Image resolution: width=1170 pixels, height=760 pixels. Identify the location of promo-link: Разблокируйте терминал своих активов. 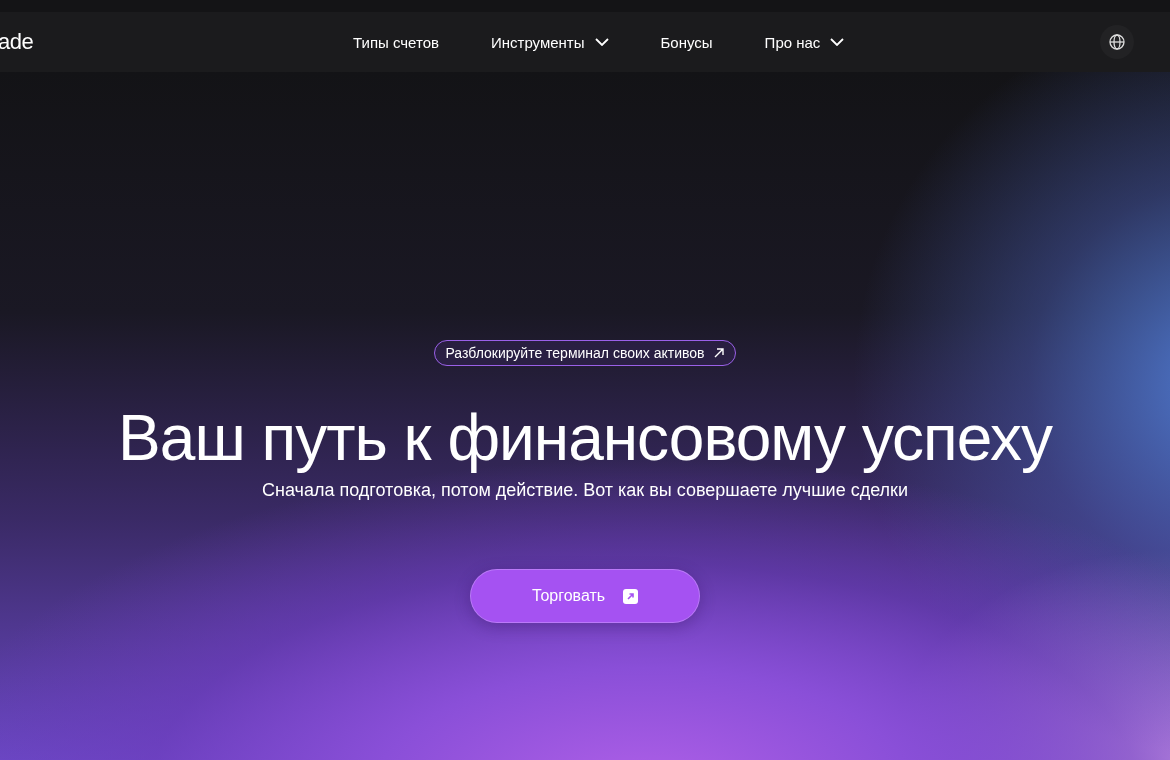
(585, 353).